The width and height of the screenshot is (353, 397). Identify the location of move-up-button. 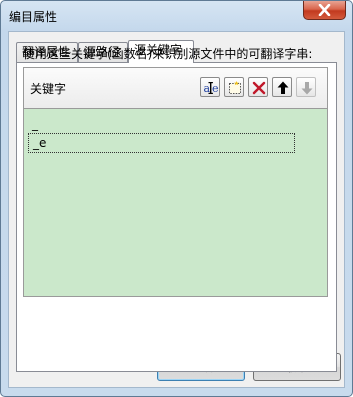
(282, 87).